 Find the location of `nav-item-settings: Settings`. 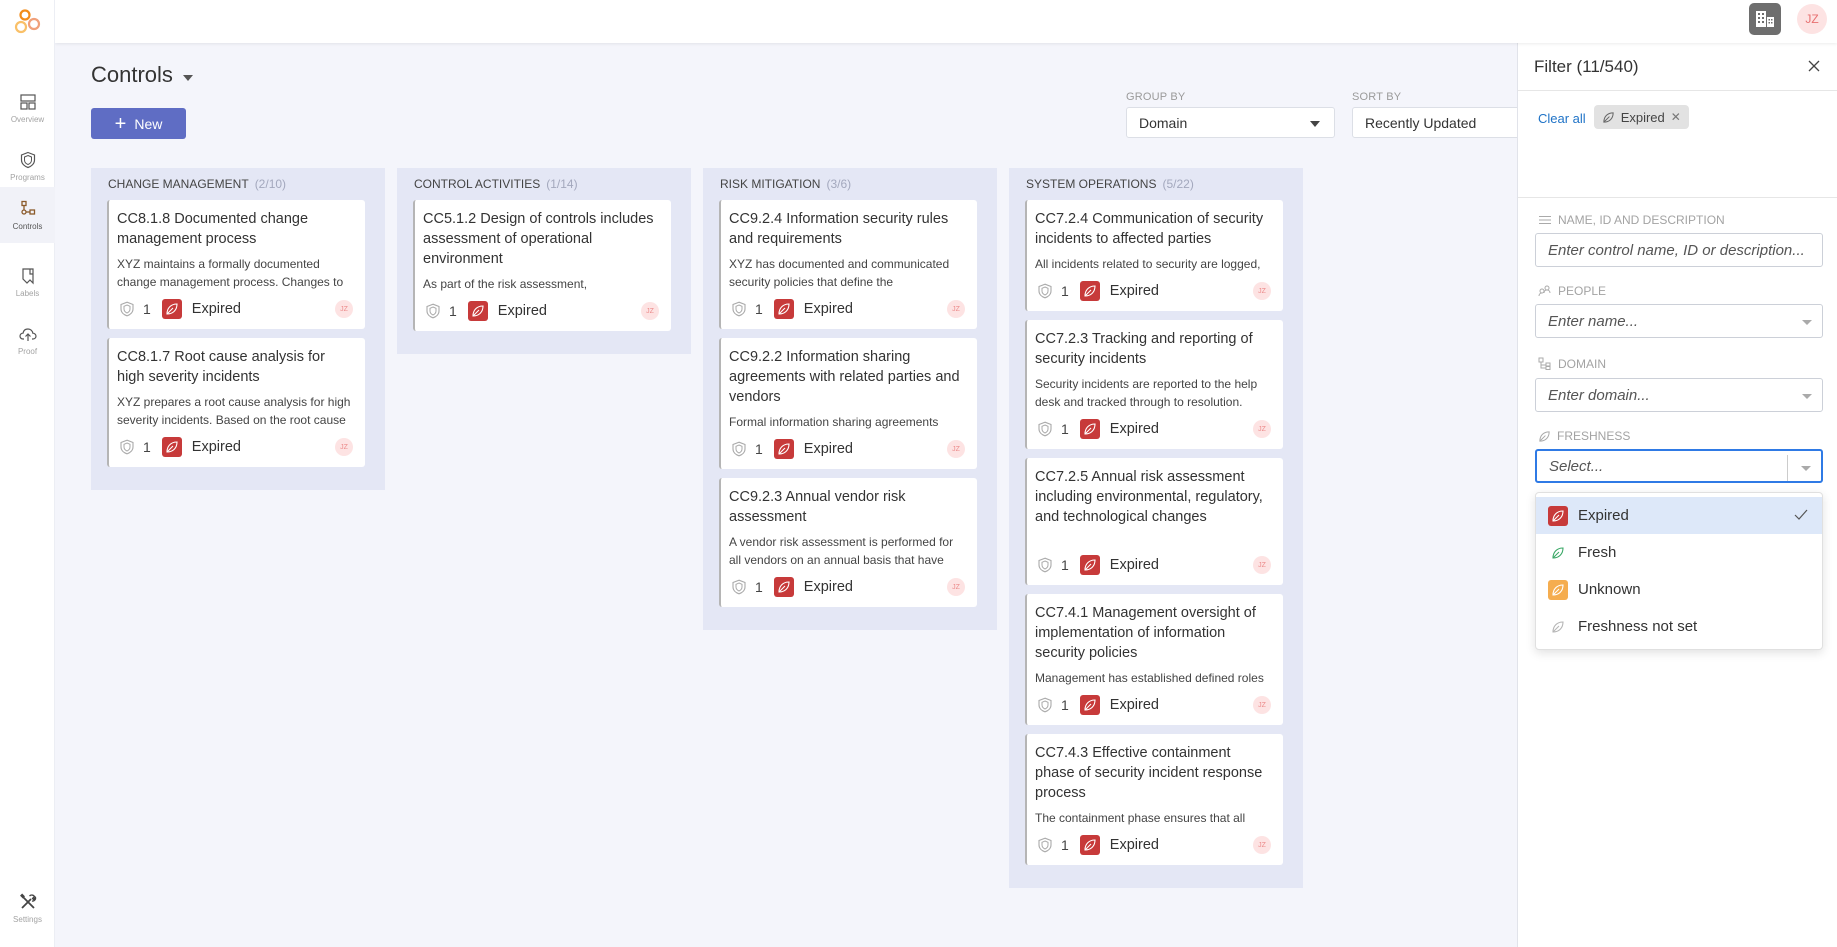

nav-item-settings: Settings is located at coordinates (27, 908).